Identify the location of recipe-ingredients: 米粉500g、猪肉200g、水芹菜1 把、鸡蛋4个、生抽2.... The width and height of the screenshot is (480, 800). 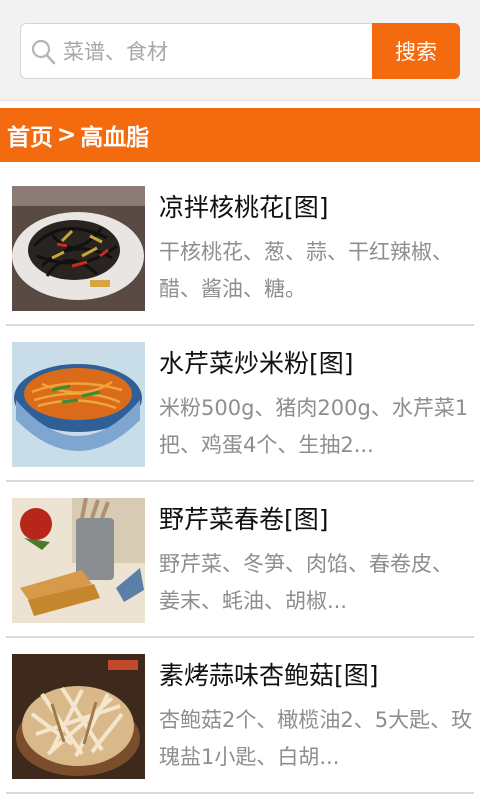
(314, 426).